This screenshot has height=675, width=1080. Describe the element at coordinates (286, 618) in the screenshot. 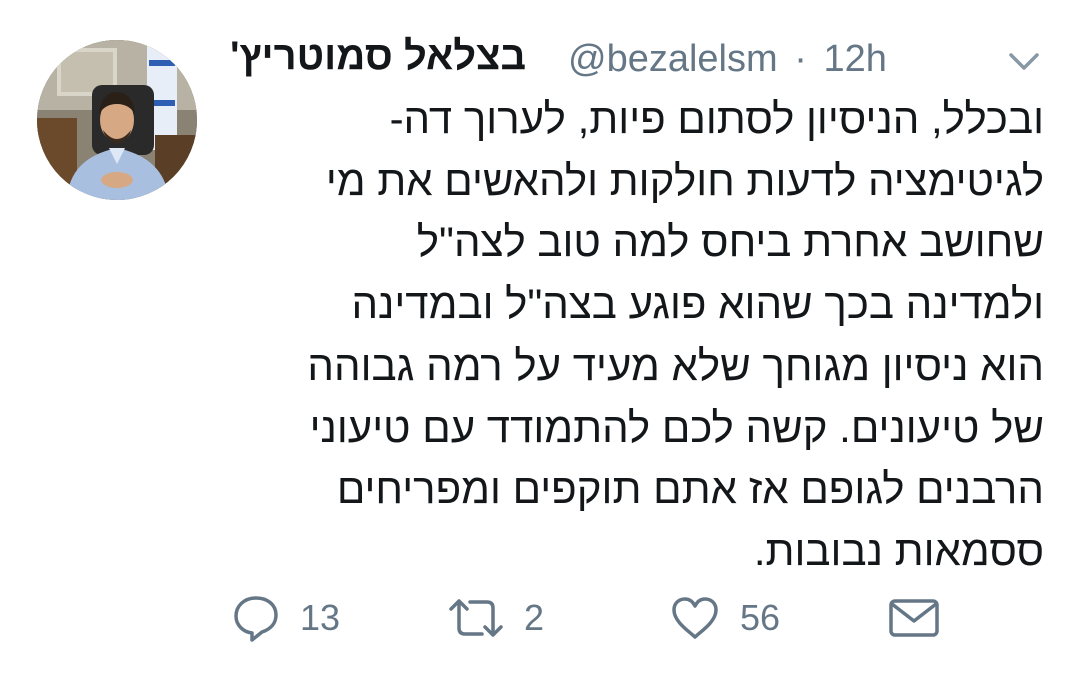

I see `reply-button: 13` at that location.